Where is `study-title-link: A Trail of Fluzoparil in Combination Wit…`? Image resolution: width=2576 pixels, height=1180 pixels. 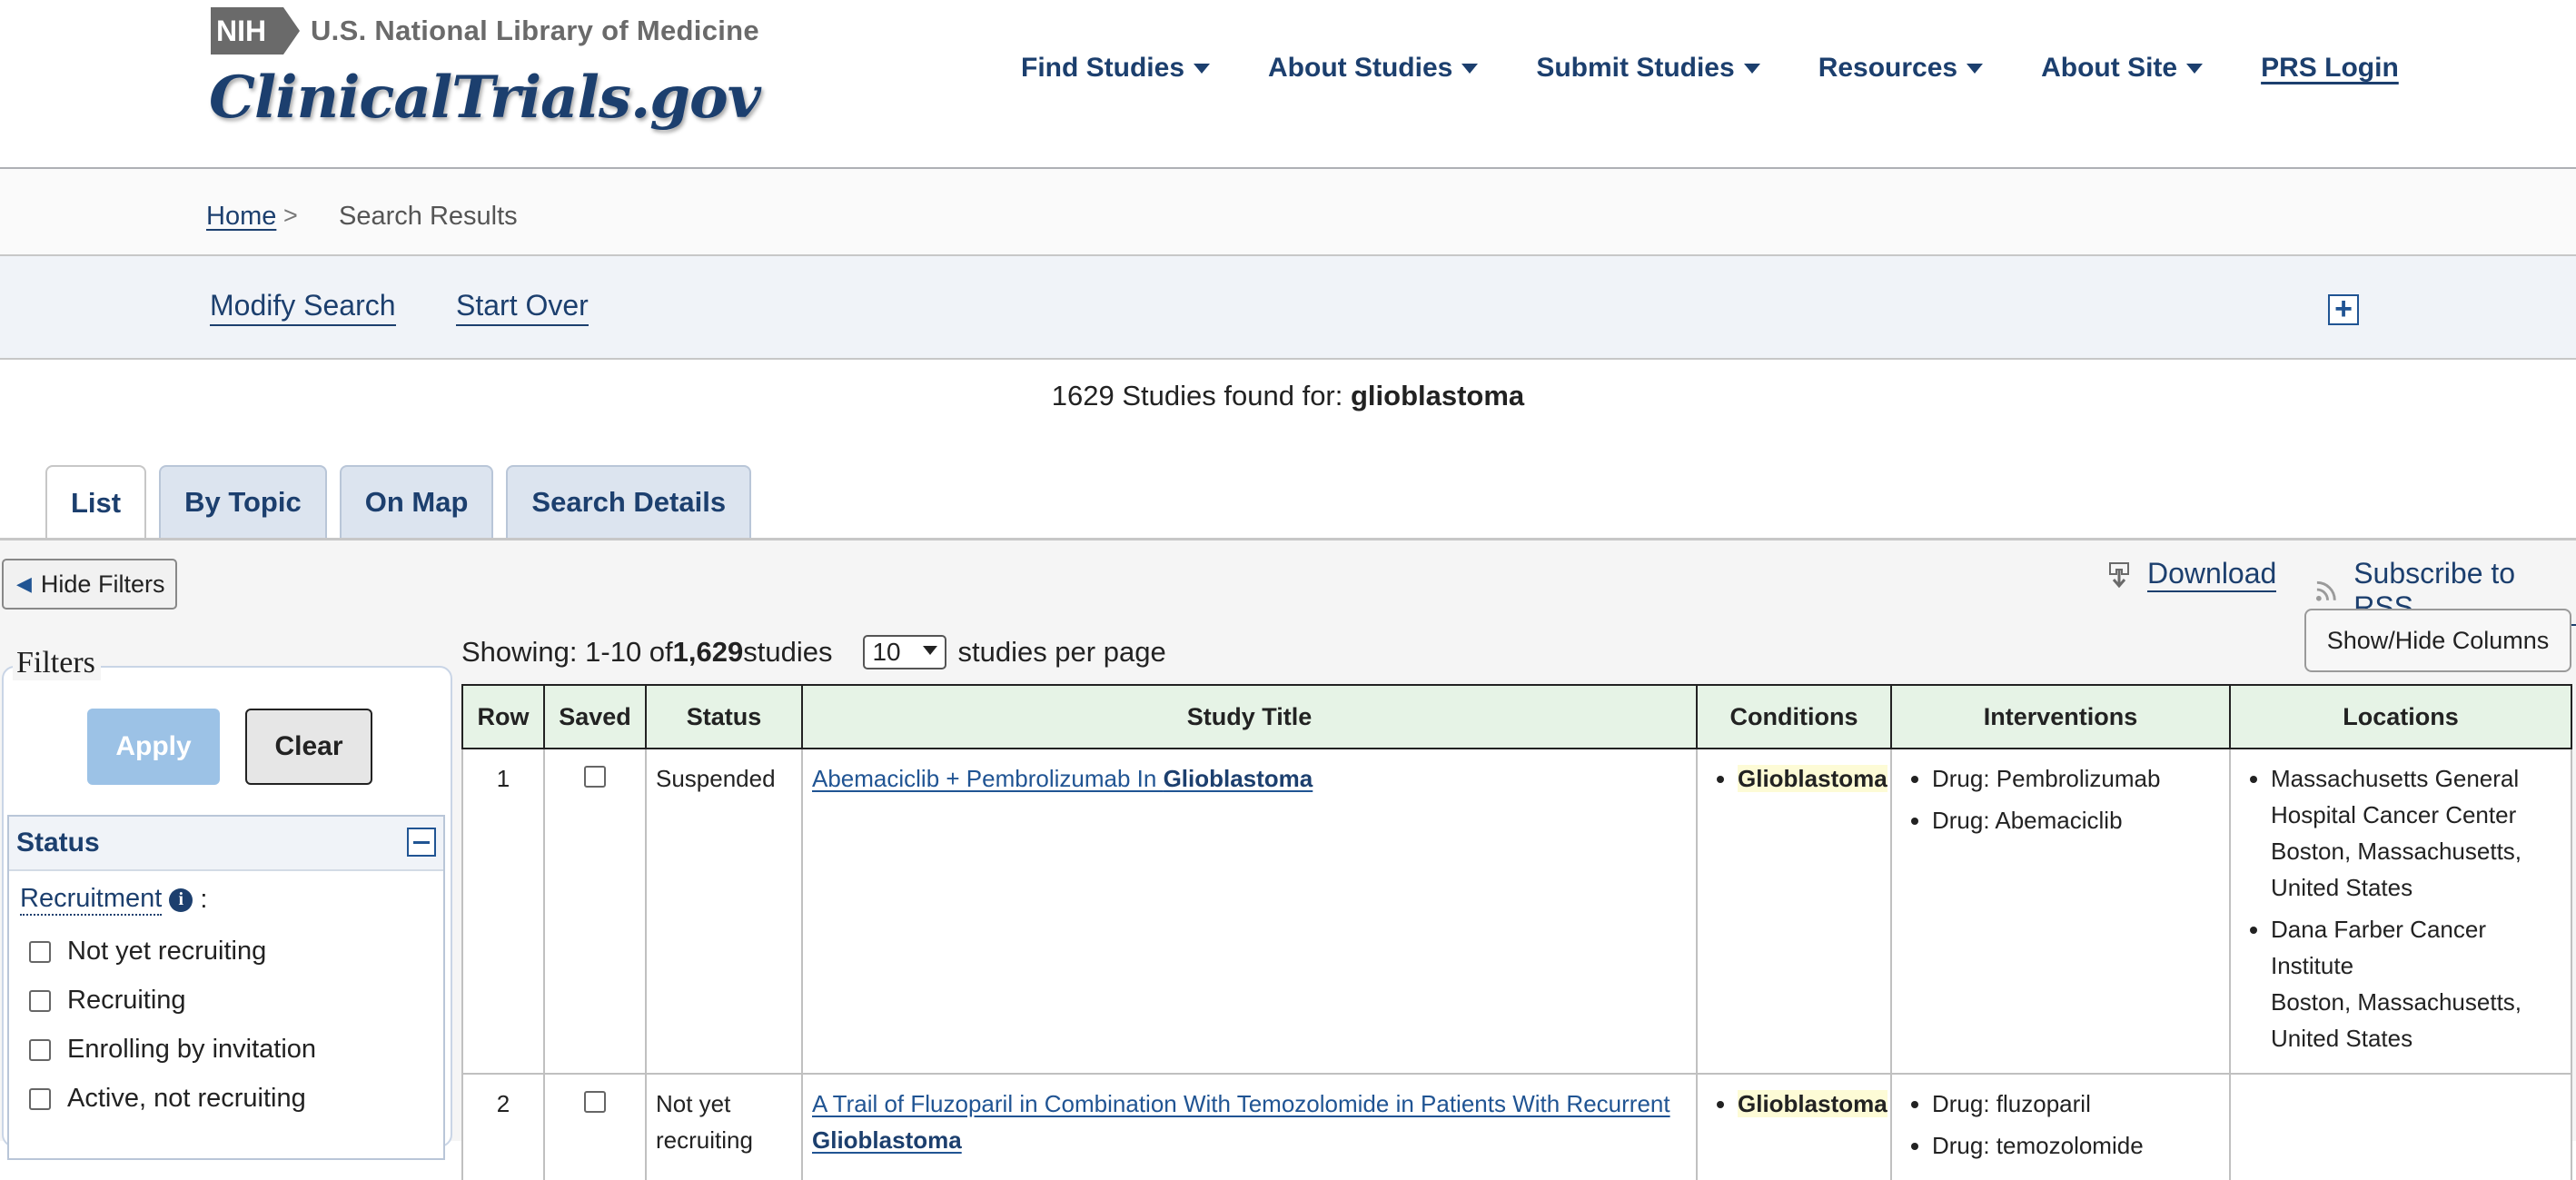 study-title-link: A Trail of Fluzoparil in Combination Wit… is located at coordinates (1241, 1122).